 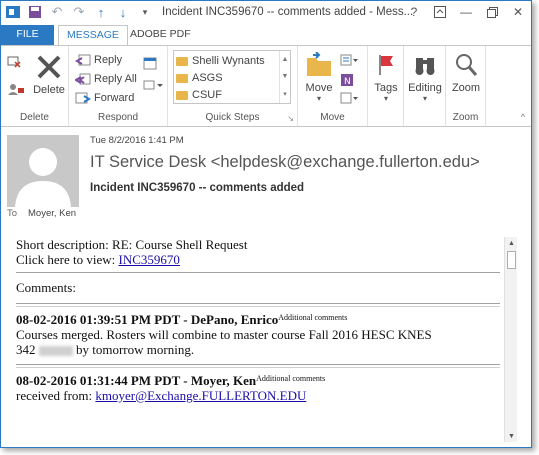 I want to click on quick-access-toolbar: ↶ ↷ ↑ ↓ ▾, so click(x=79, y=12).